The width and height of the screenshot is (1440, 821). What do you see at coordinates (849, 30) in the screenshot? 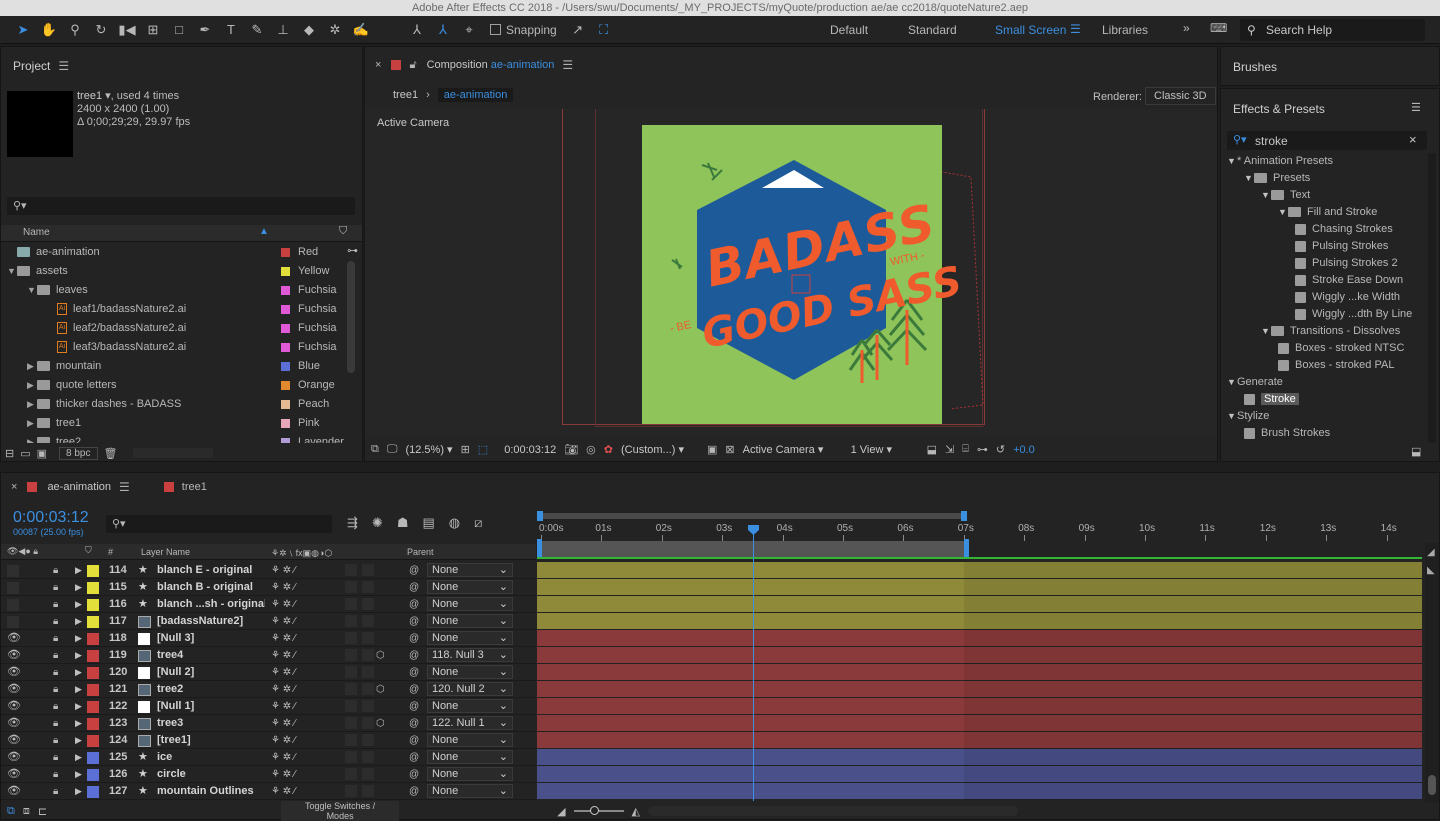
I see `workspace-default: Default` at bounding box center [849, 30].